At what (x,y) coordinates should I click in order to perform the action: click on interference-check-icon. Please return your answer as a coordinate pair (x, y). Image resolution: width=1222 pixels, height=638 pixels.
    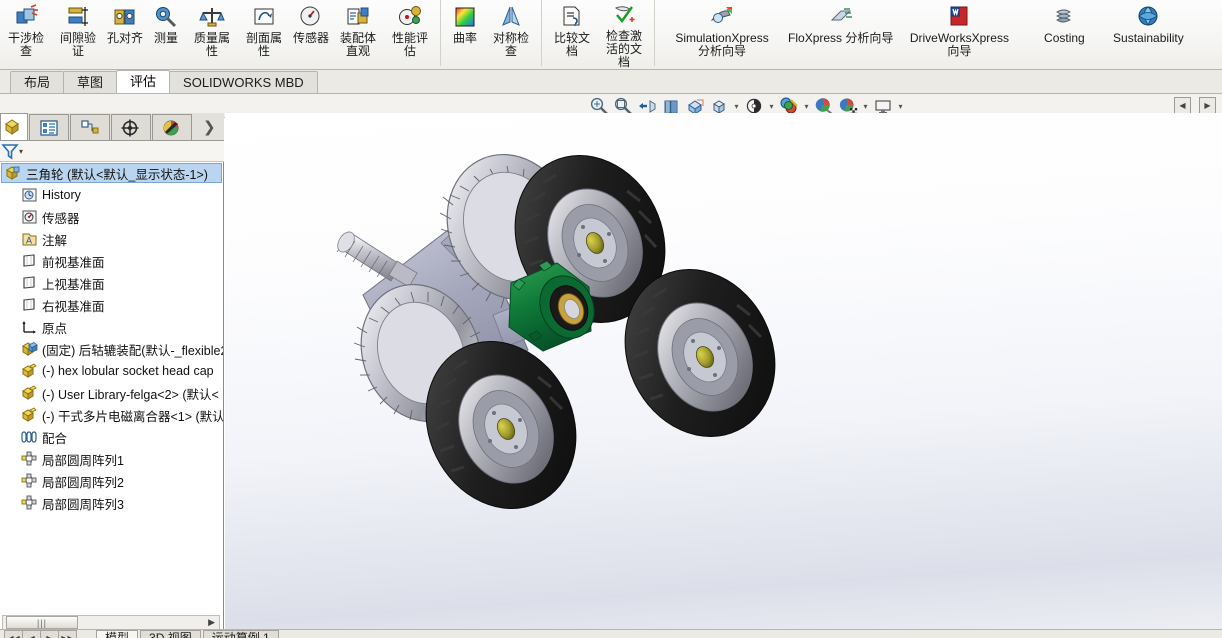
    Looking at the image, I should click on (27, 14).